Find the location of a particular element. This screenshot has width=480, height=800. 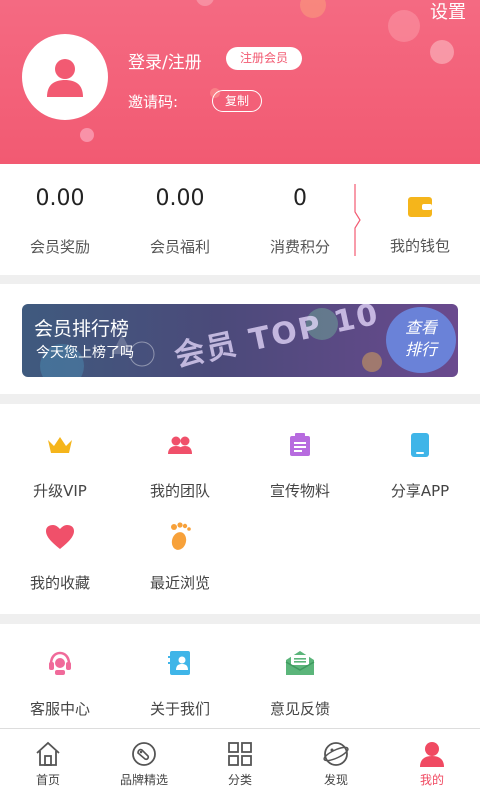

tab-mine: 我的 is located at coordinates (432, 764).